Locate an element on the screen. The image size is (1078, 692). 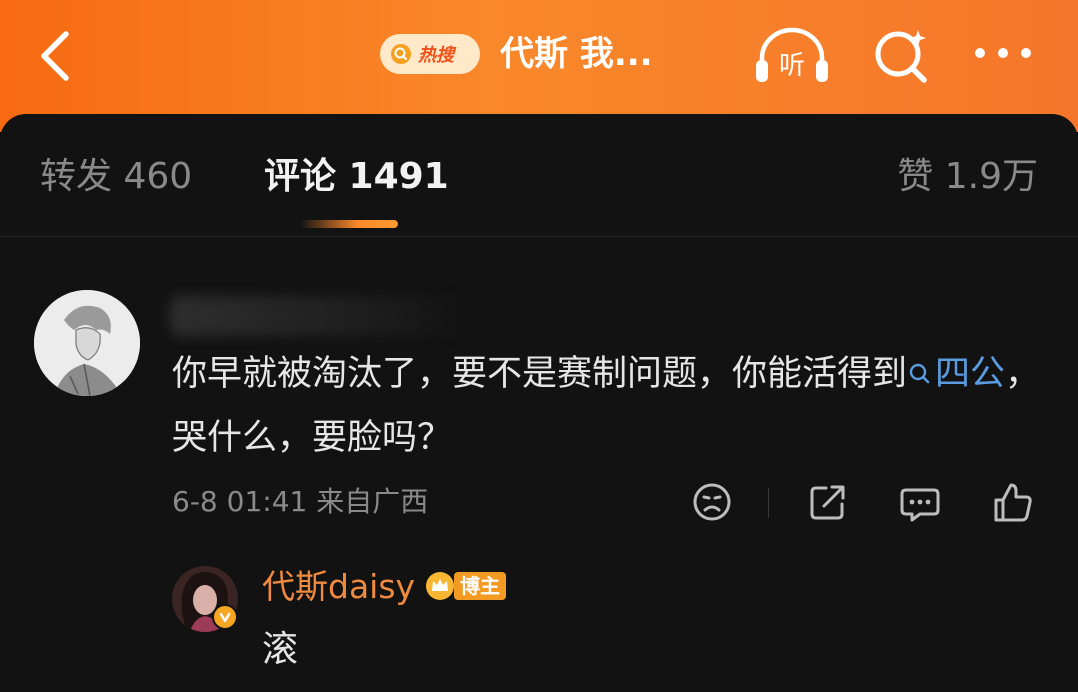
more-button is located at coordinates (1003, 53).